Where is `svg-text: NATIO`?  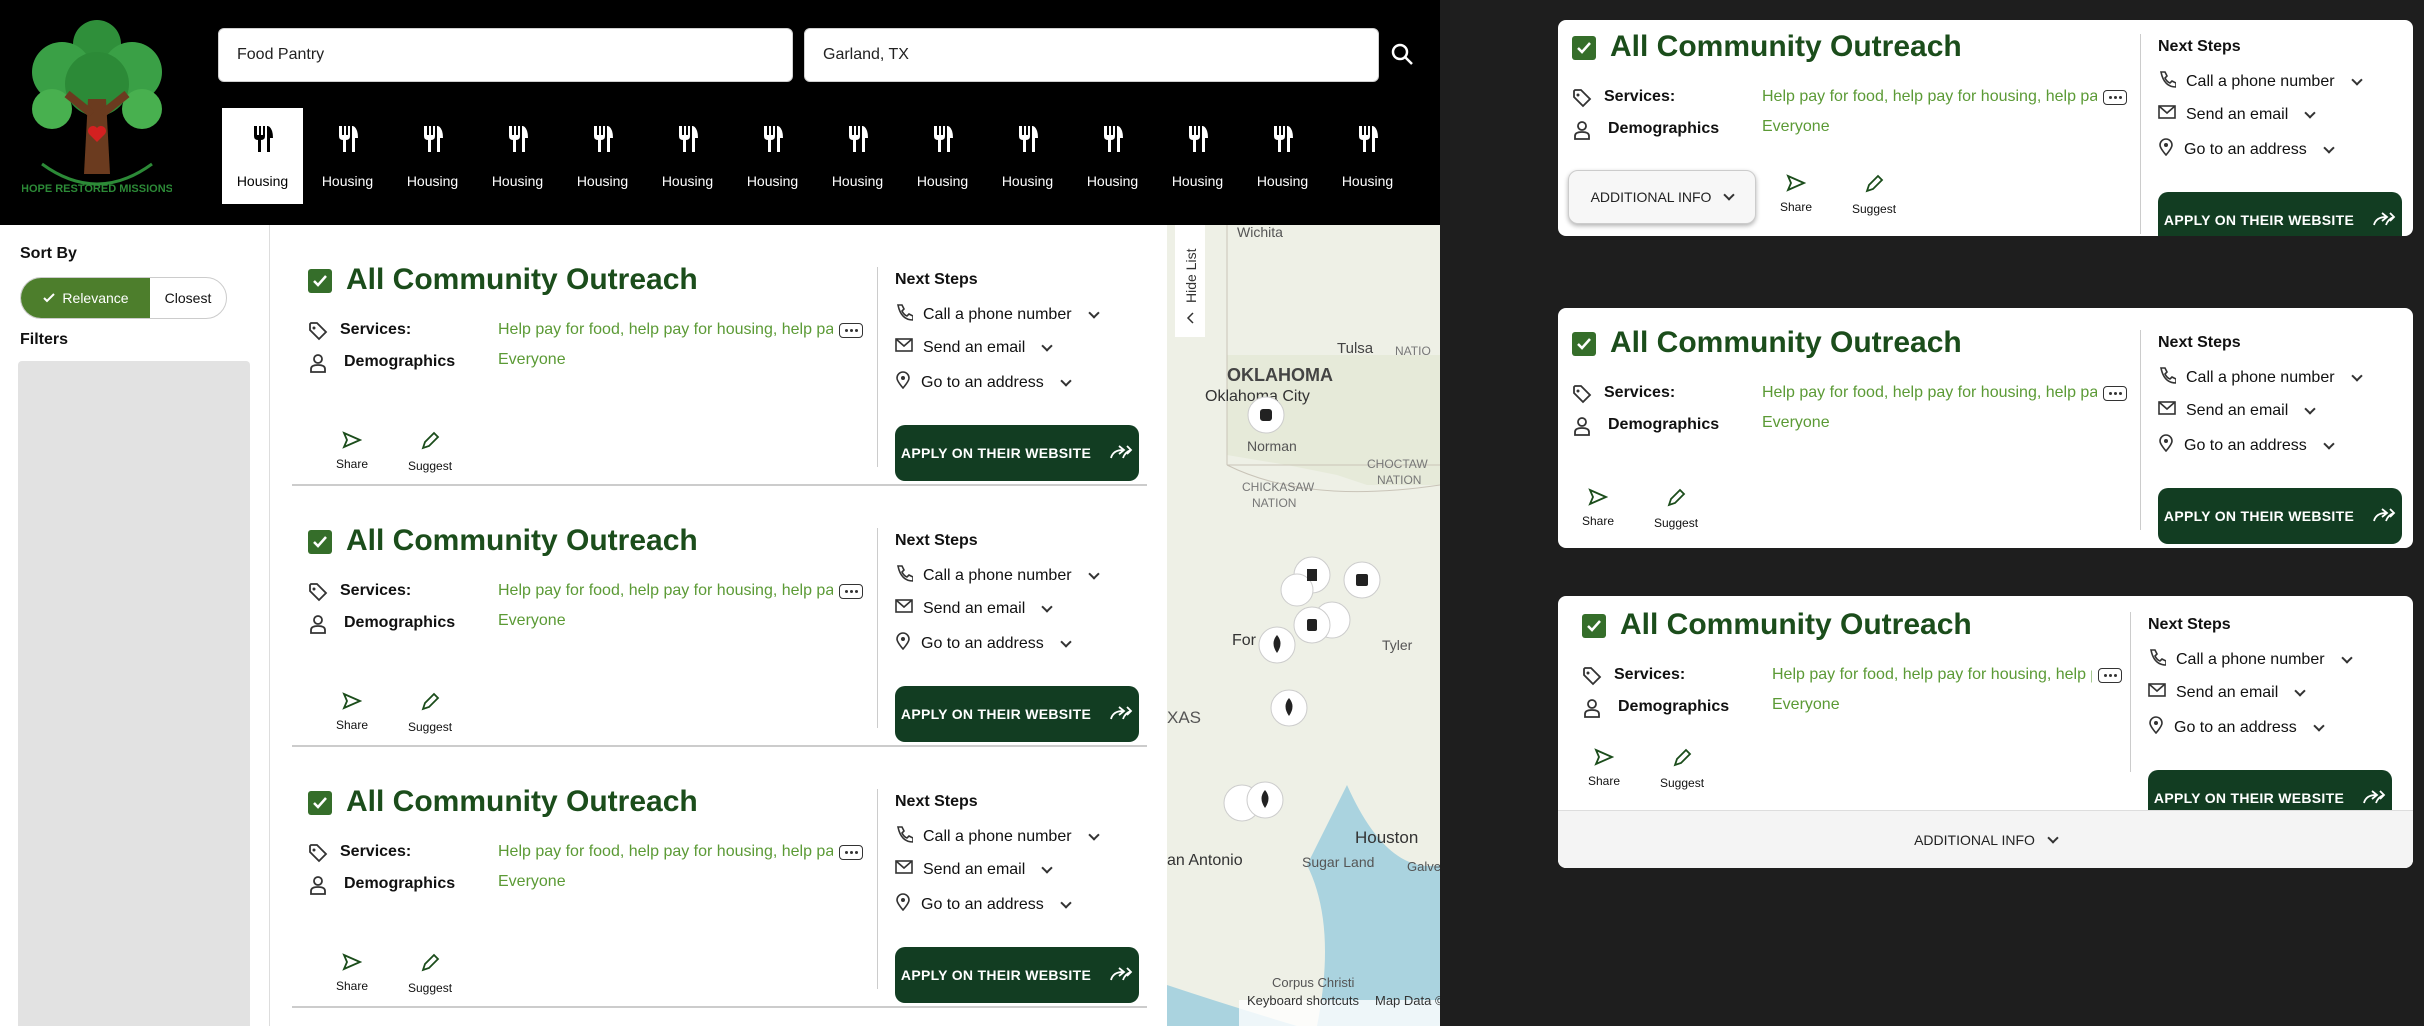
svg-text: NATIO is located at coordinates (1413, 351).